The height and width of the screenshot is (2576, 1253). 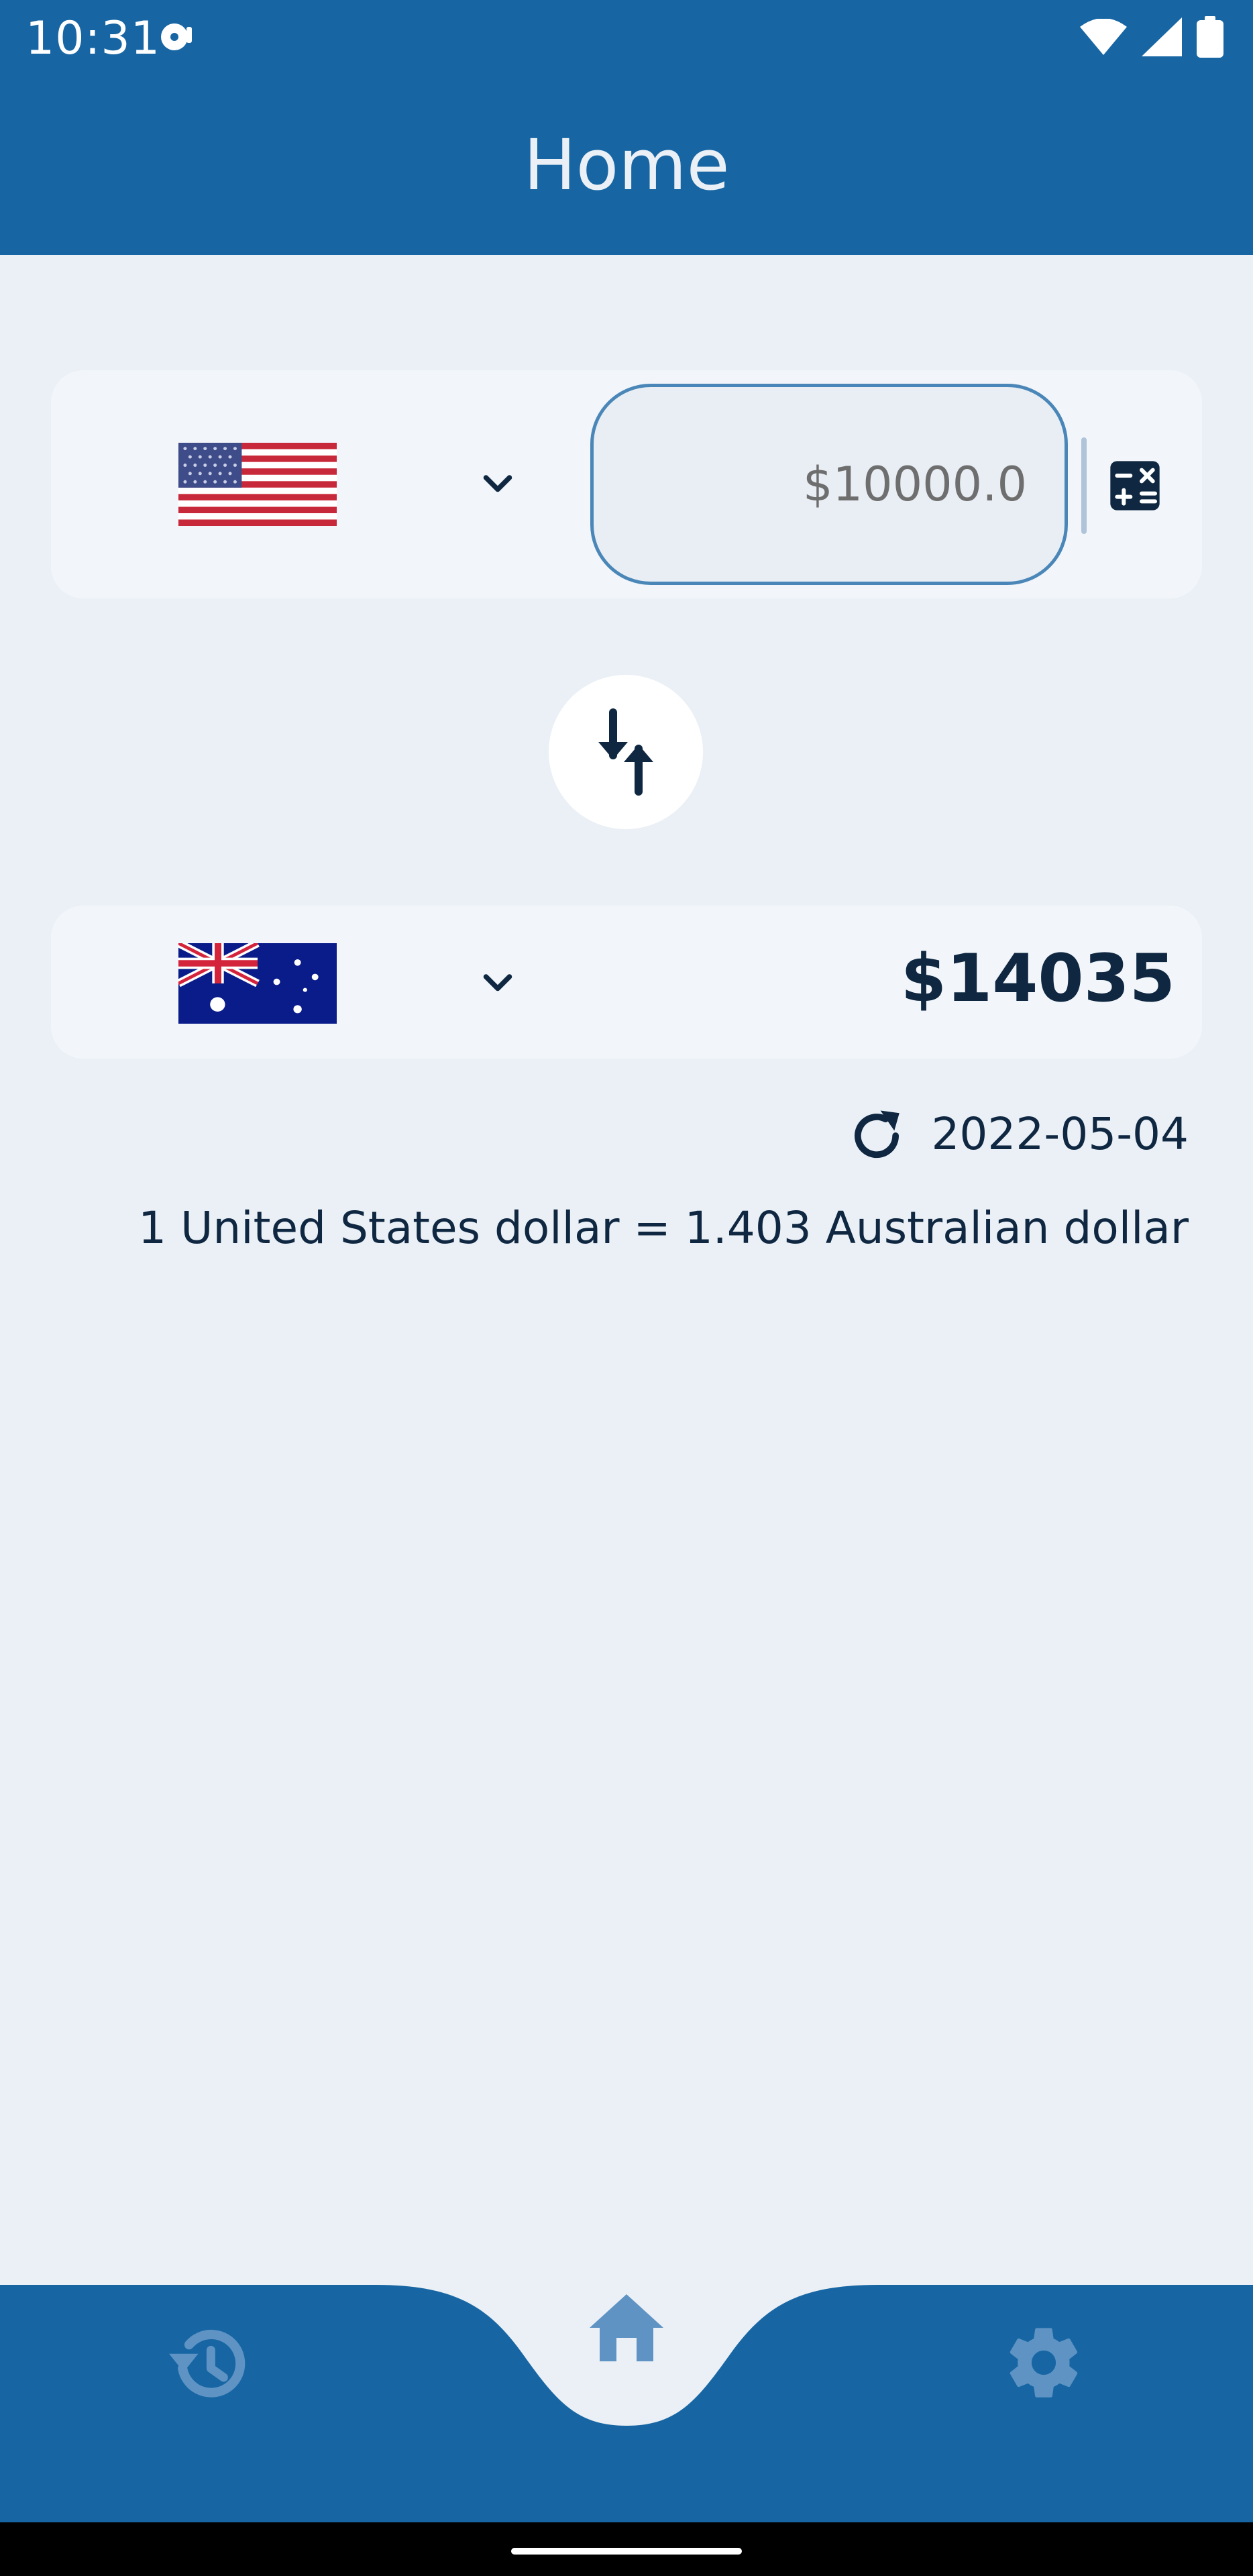 What do you see at coordinates (1060, 1134) in the screenshot?
I see `rate-date: 2022-05-04` at bounding box center [1060, 1134].